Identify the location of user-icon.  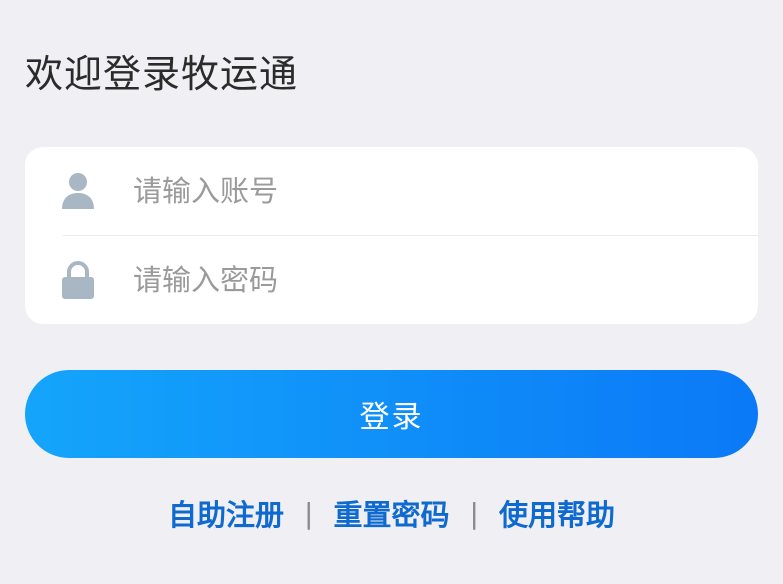
(78, 191).